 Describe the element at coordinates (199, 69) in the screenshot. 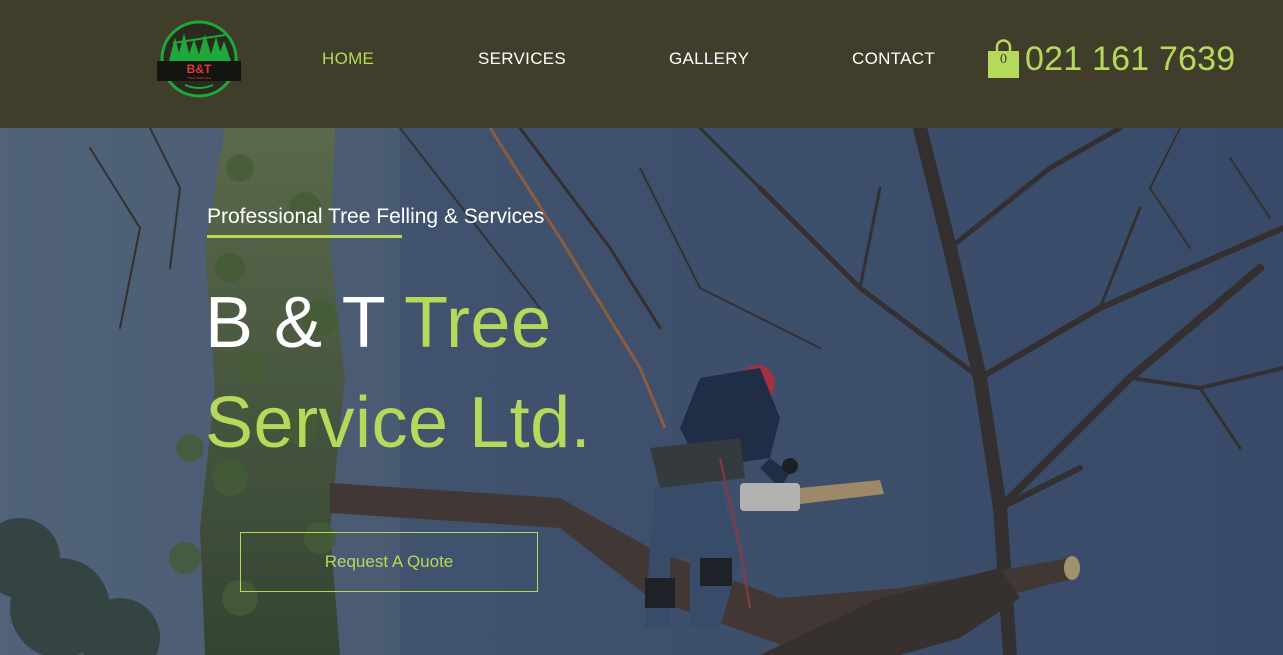

I see `logo-text: B&T` at that location.